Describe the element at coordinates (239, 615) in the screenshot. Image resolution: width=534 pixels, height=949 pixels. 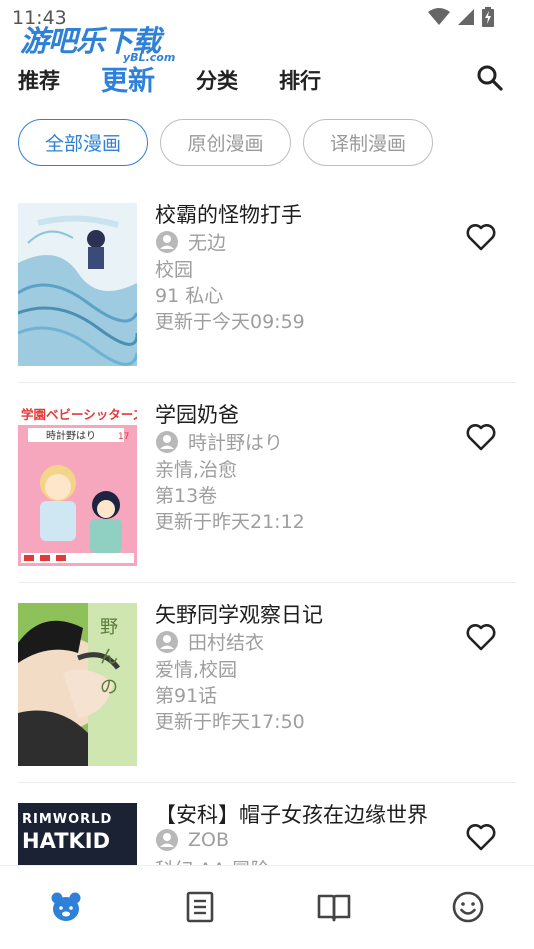
I see `comic-title: 矢野同学观察日记` at that location.